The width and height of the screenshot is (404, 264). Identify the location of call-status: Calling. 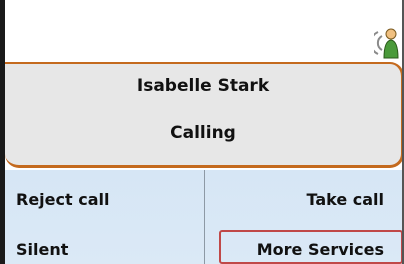
(203, 133).